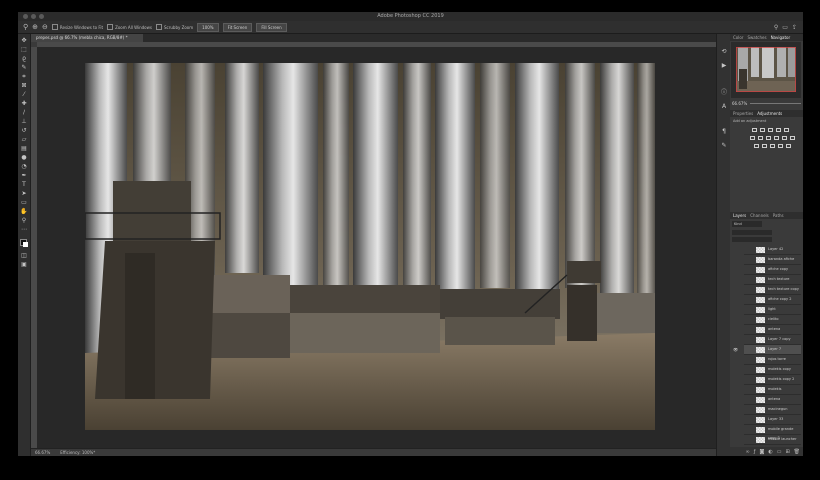 The image size is (820, 480). What do you see at coordinates (768, 138) in the screenshot?
I see `black-white-adjustment-icon` at bounding box center [768, 138].